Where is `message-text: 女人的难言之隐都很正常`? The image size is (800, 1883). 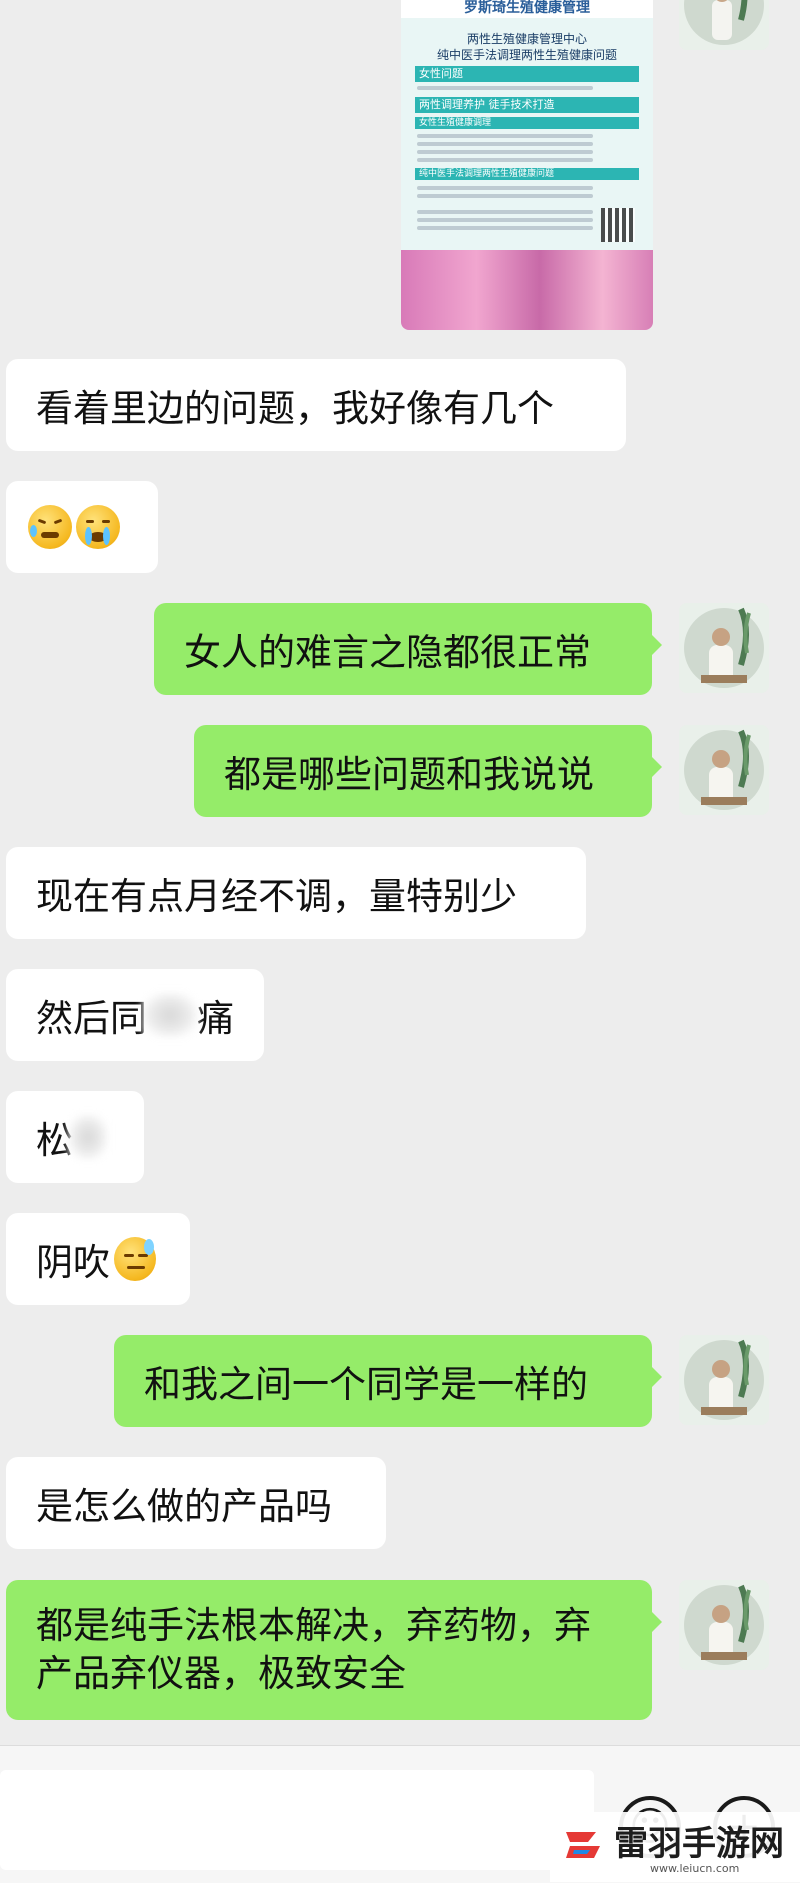
message-text: 女人的难言之隐都很正常 is located at coordinates (387, 652).